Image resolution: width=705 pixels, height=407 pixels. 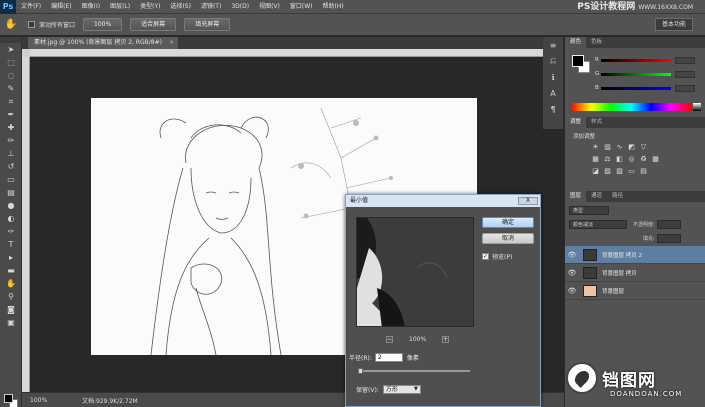 I want to click on blue-slider: B, so click(x=650, y=88).